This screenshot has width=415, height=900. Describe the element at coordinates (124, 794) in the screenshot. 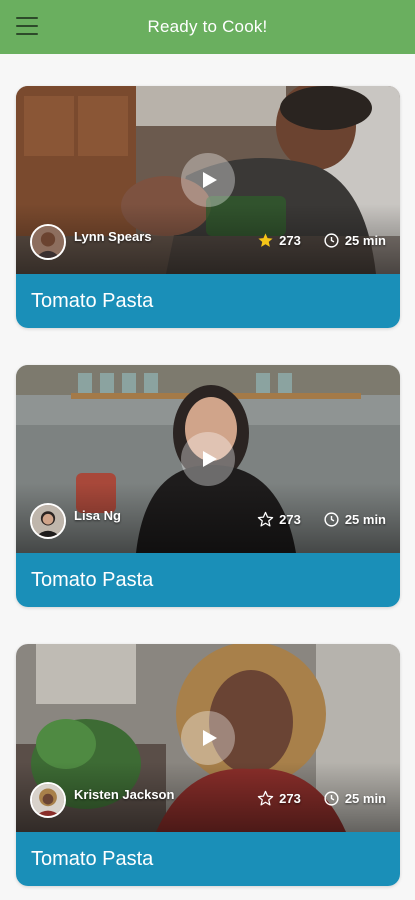

I see `author-name: Kristen Jackson` at that location.